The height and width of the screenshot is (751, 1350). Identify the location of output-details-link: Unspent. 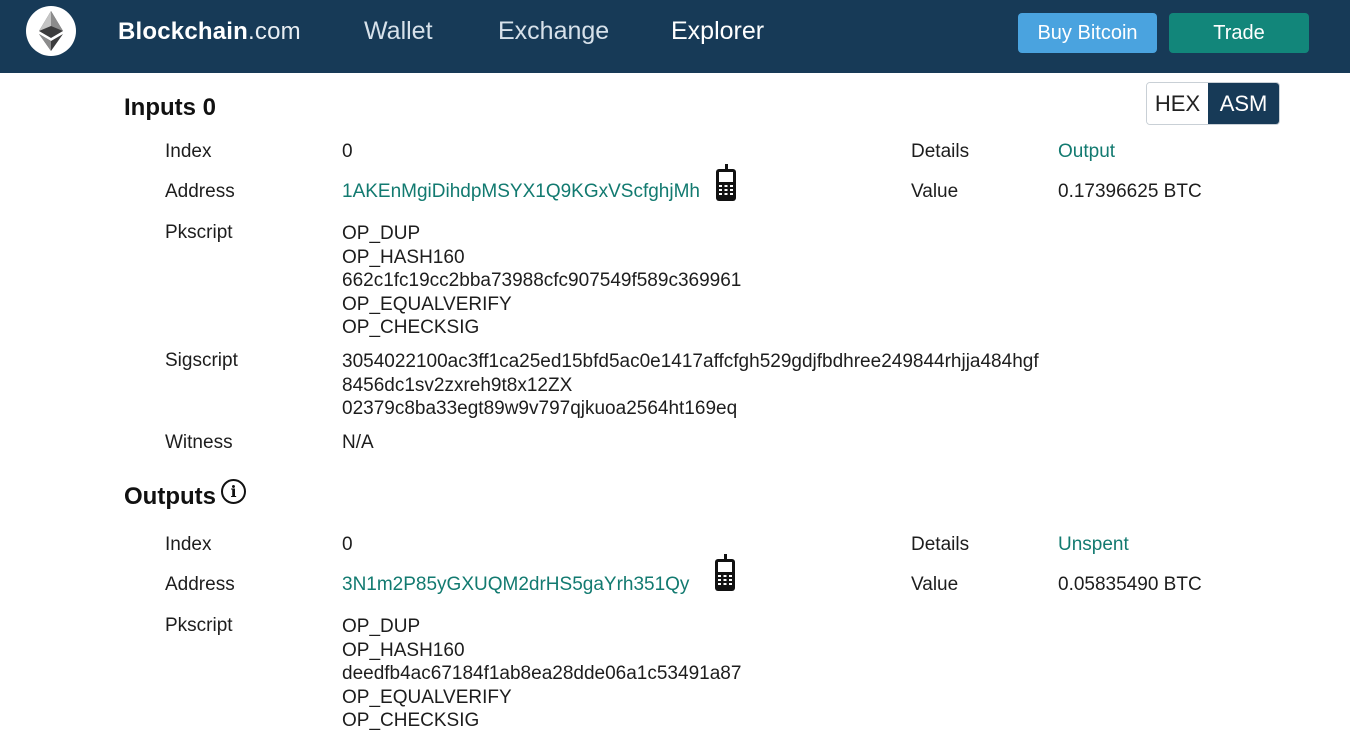
(1093, 545).